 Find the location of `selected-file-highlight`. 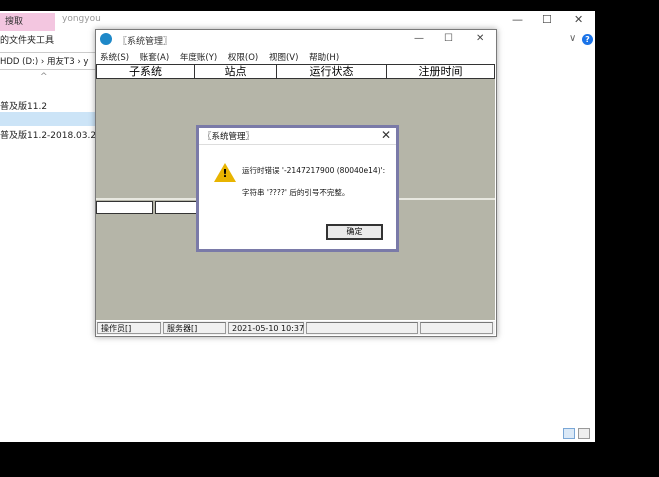

selected-file-highlight is located at coordinates (48, 119).